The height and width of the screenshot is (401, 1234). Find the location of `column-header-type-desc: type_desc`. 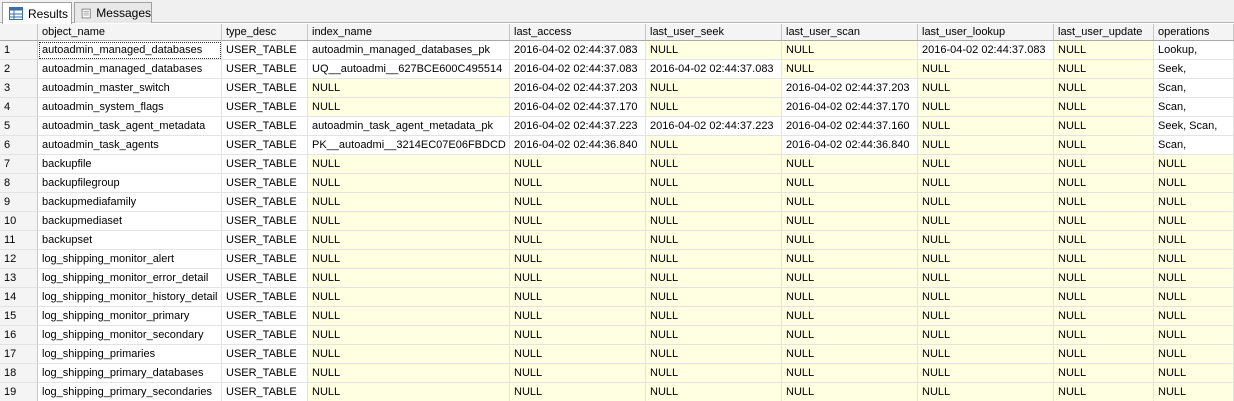

column-header-type-desc: type_desc is located at coordinates (265, 32).